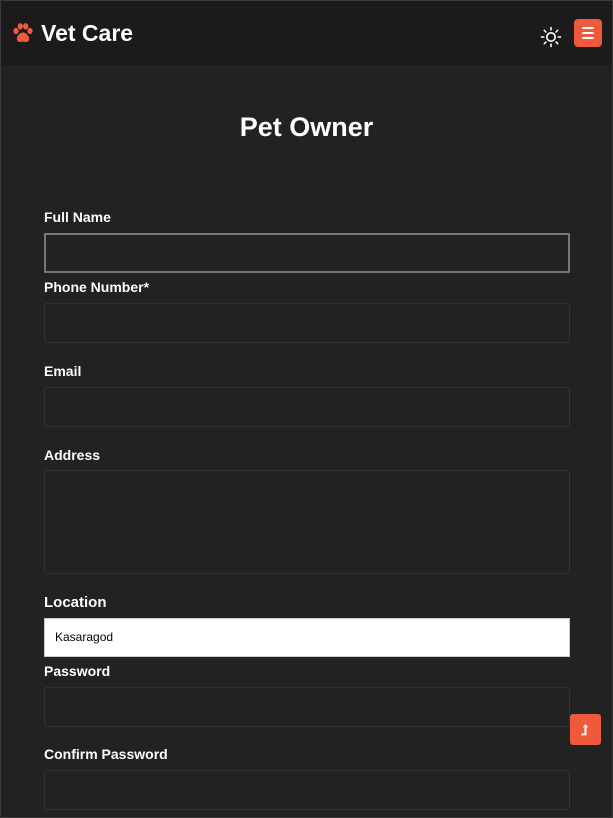 The height and width of the screenshot is (818, 613). I want to click on brand-name: Vet Care, so click(87, 33).